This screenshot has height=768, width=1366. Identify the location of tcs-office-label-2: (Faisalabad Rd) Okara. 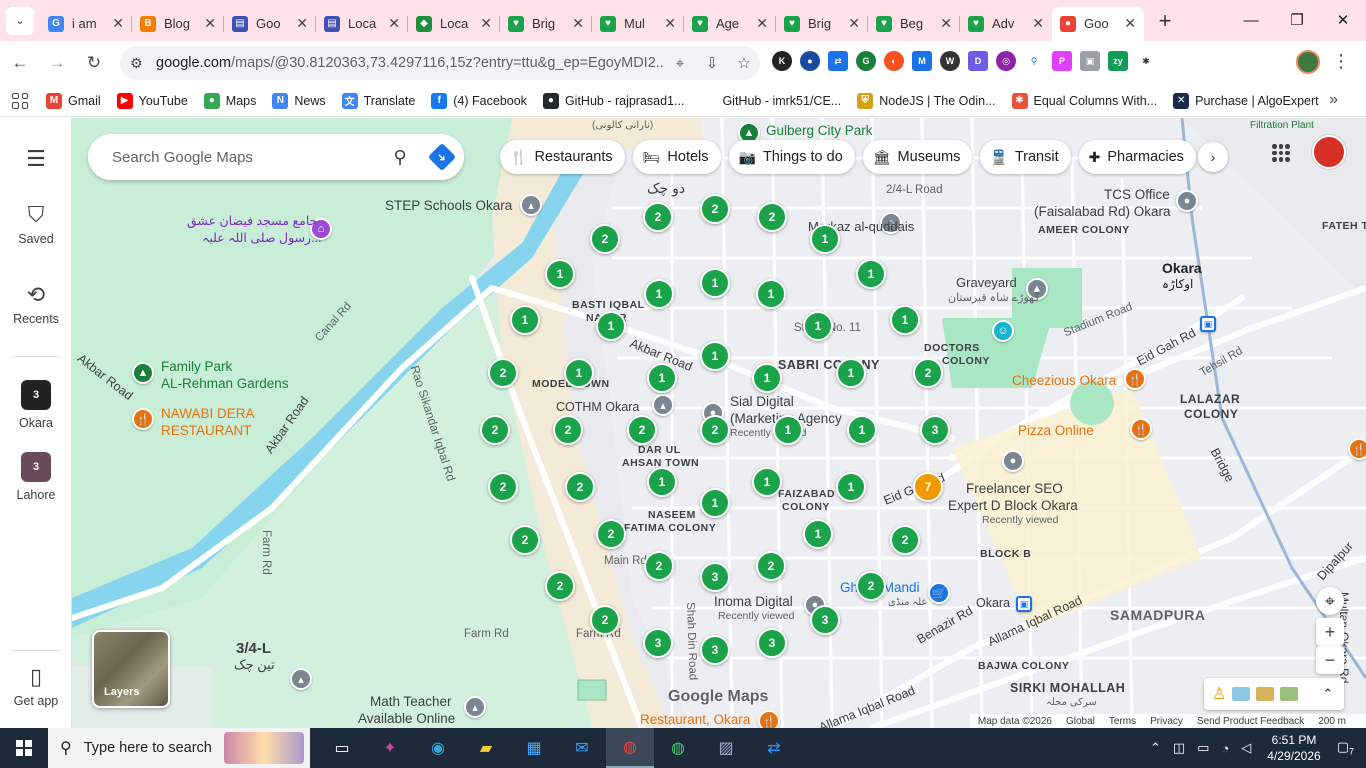
(1102, 212).